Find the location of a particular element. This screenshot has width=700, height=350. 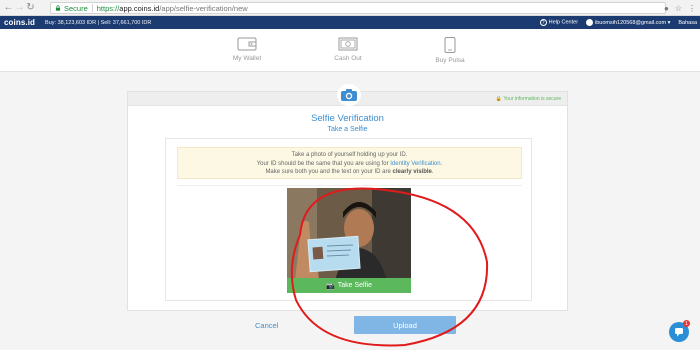

take-selfie-button: 📷 Take Selfie is located at coordinates (349, 285).